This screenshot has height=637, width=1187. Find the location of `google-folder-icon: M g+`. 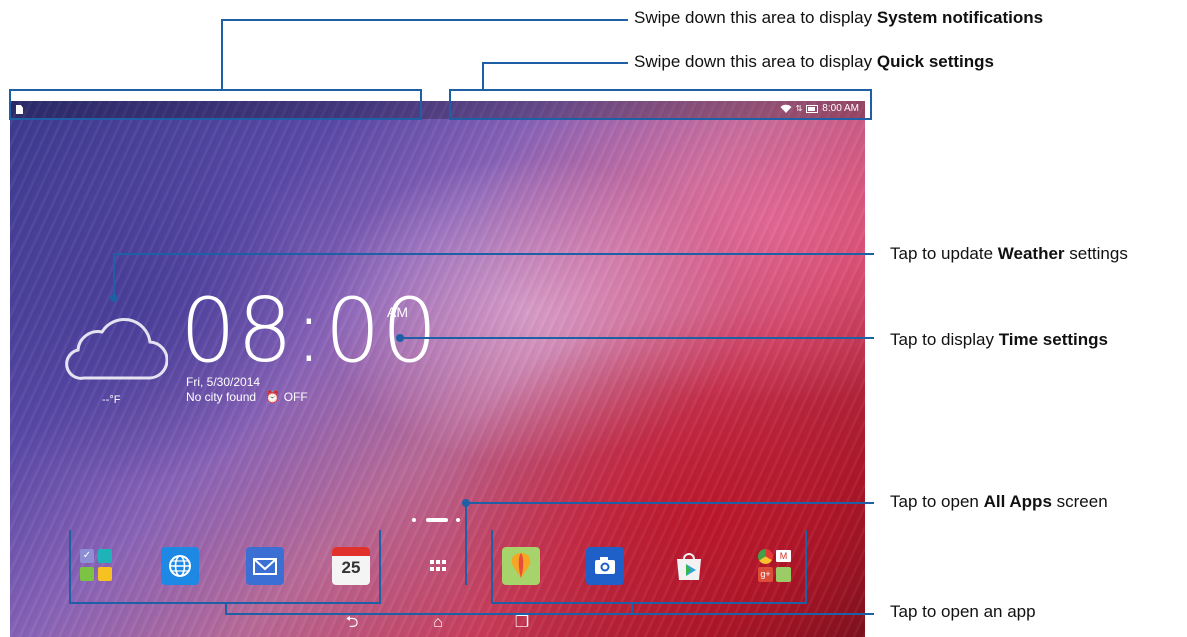

google-folder-icon: M g+ is located at coordinates (775, 566).